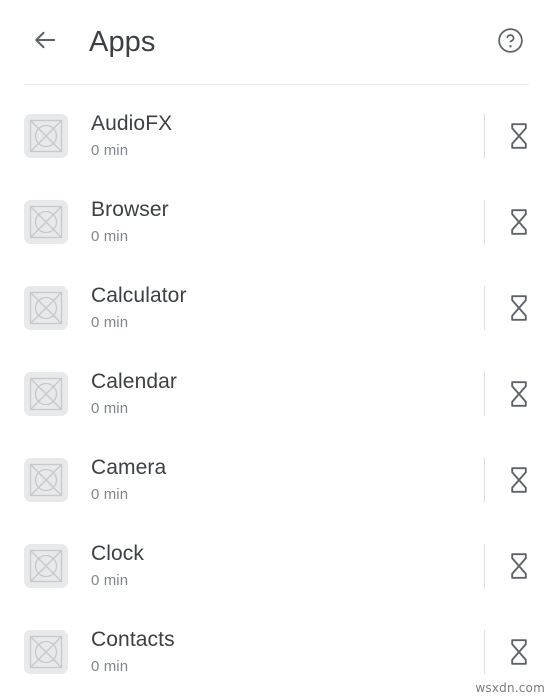 Image resolution: width=553 pixels, height=700 pixels. What do you see at coordinates (287, 222) in the screenshot?
I see `app-info: Browser 0 min` at bounding box center [287, 222].